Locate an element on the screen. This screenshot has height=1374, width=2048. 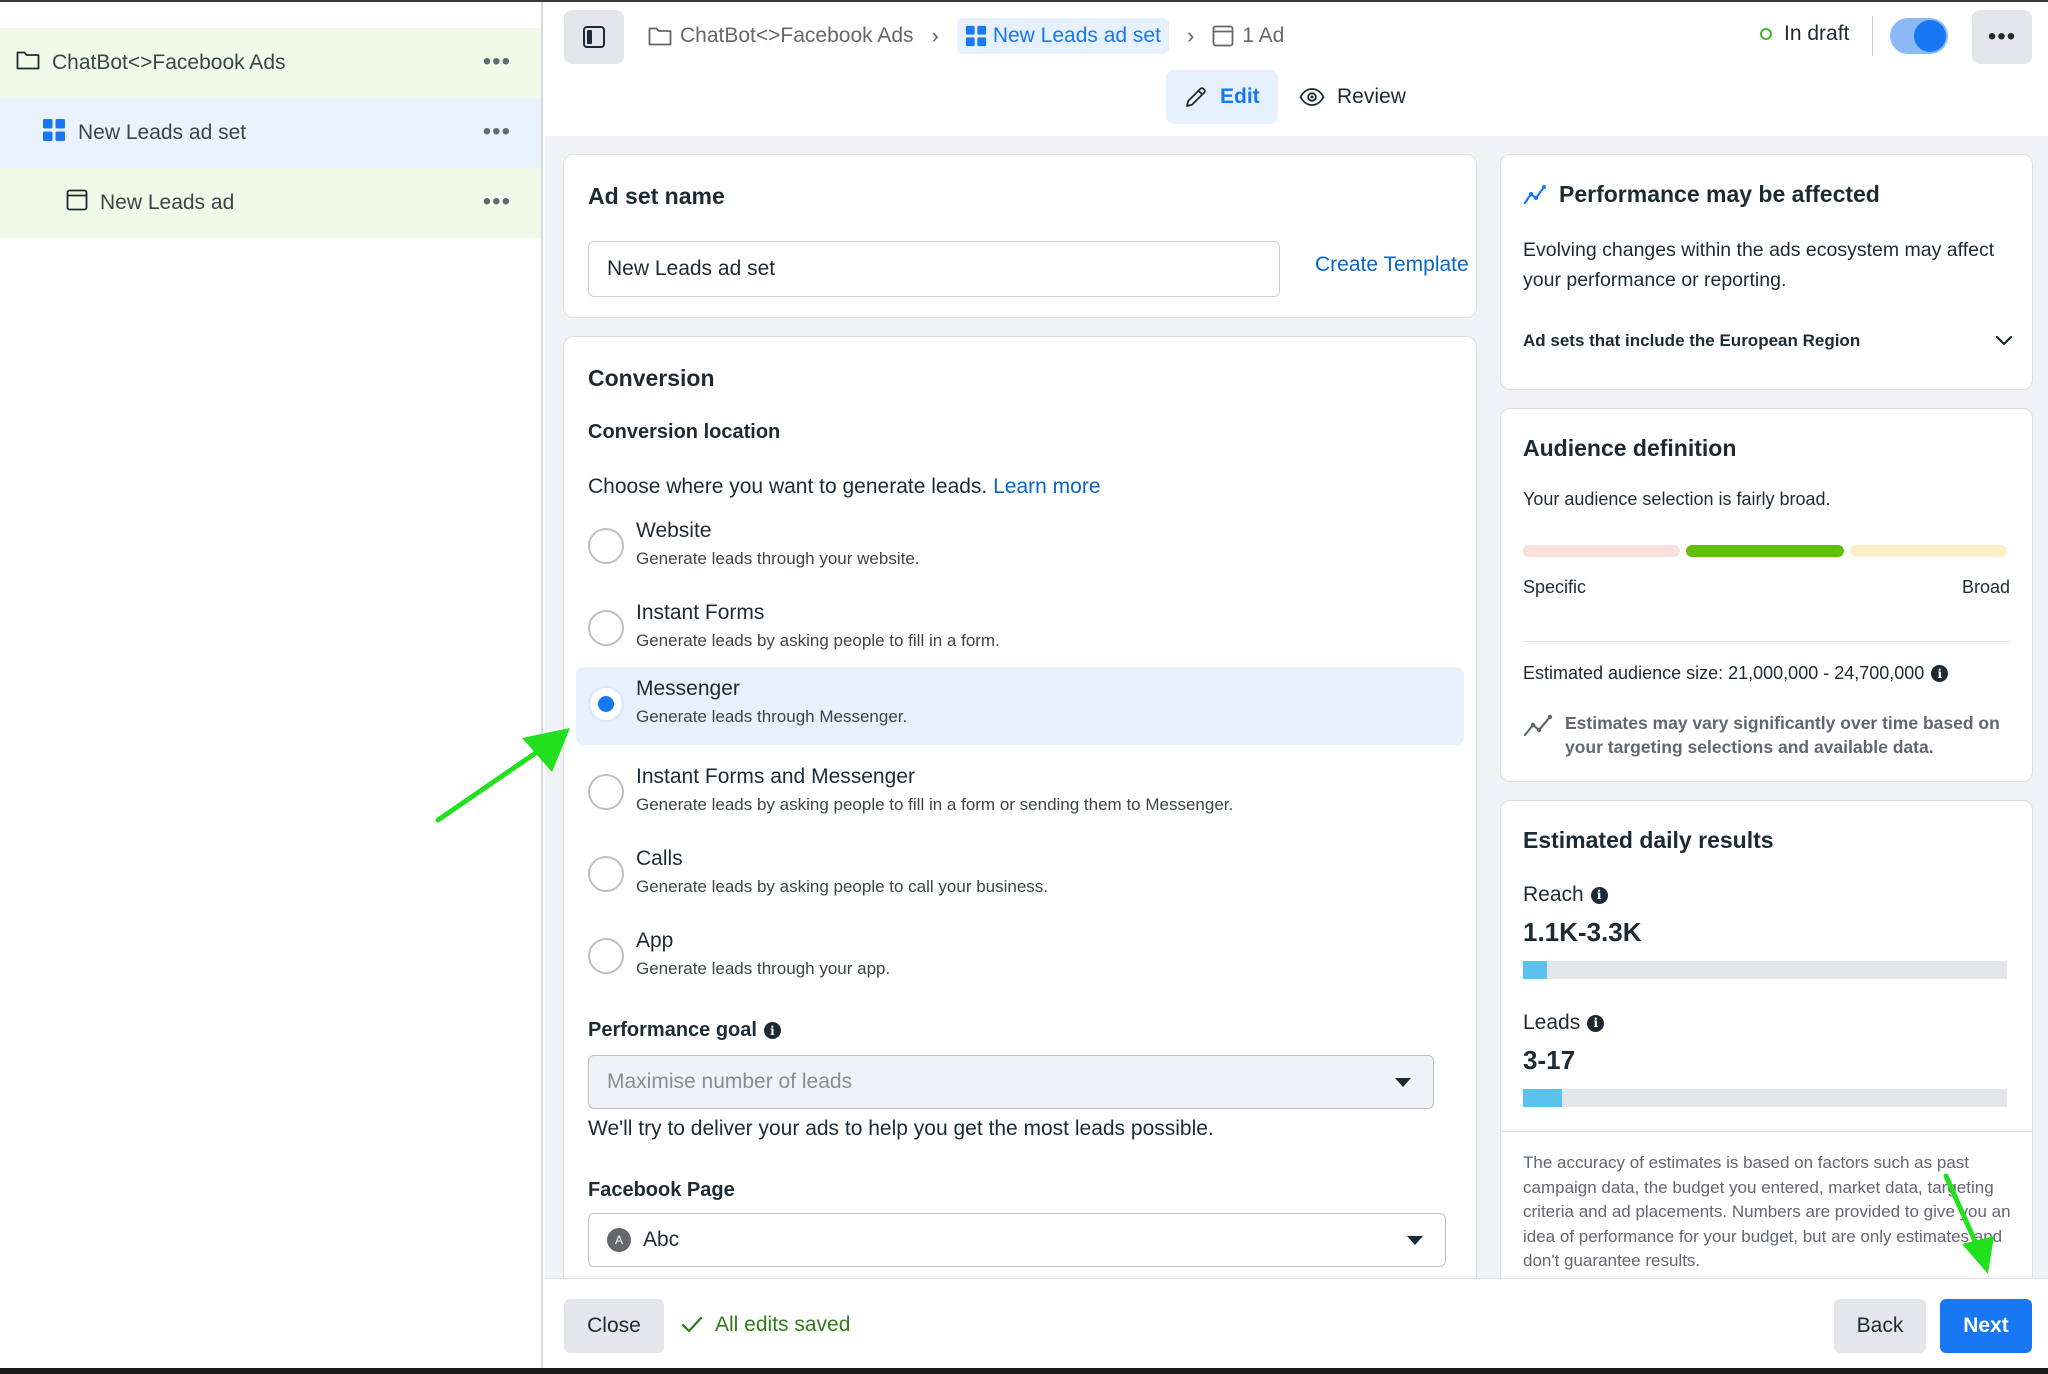
toggle-knob is located at coordinates (1930, 36).